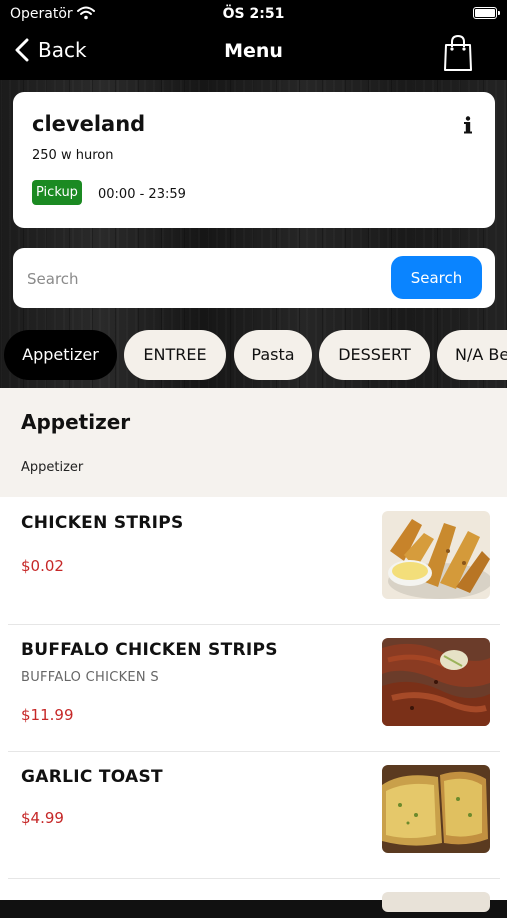 The height and width of the screenshot is (918, 507). I want to click on category-tabs: Appetizer ENTREE Pasta DESSERT N/A Be, so click(253, 355).